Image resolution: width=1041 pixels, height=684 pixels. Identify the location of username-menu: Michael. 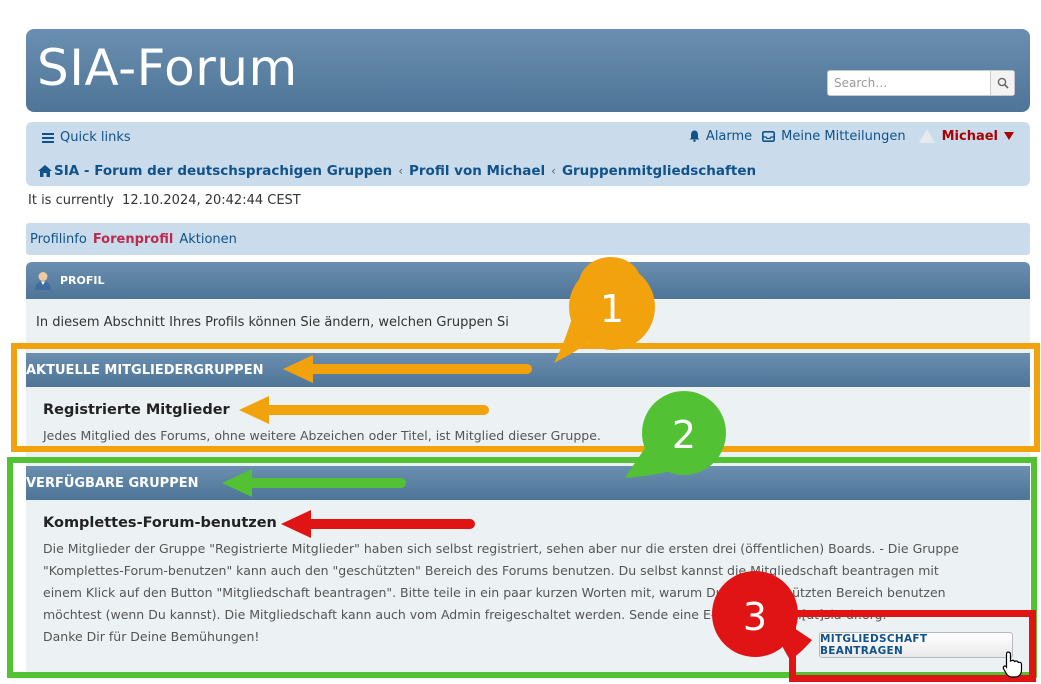
(970, 136).